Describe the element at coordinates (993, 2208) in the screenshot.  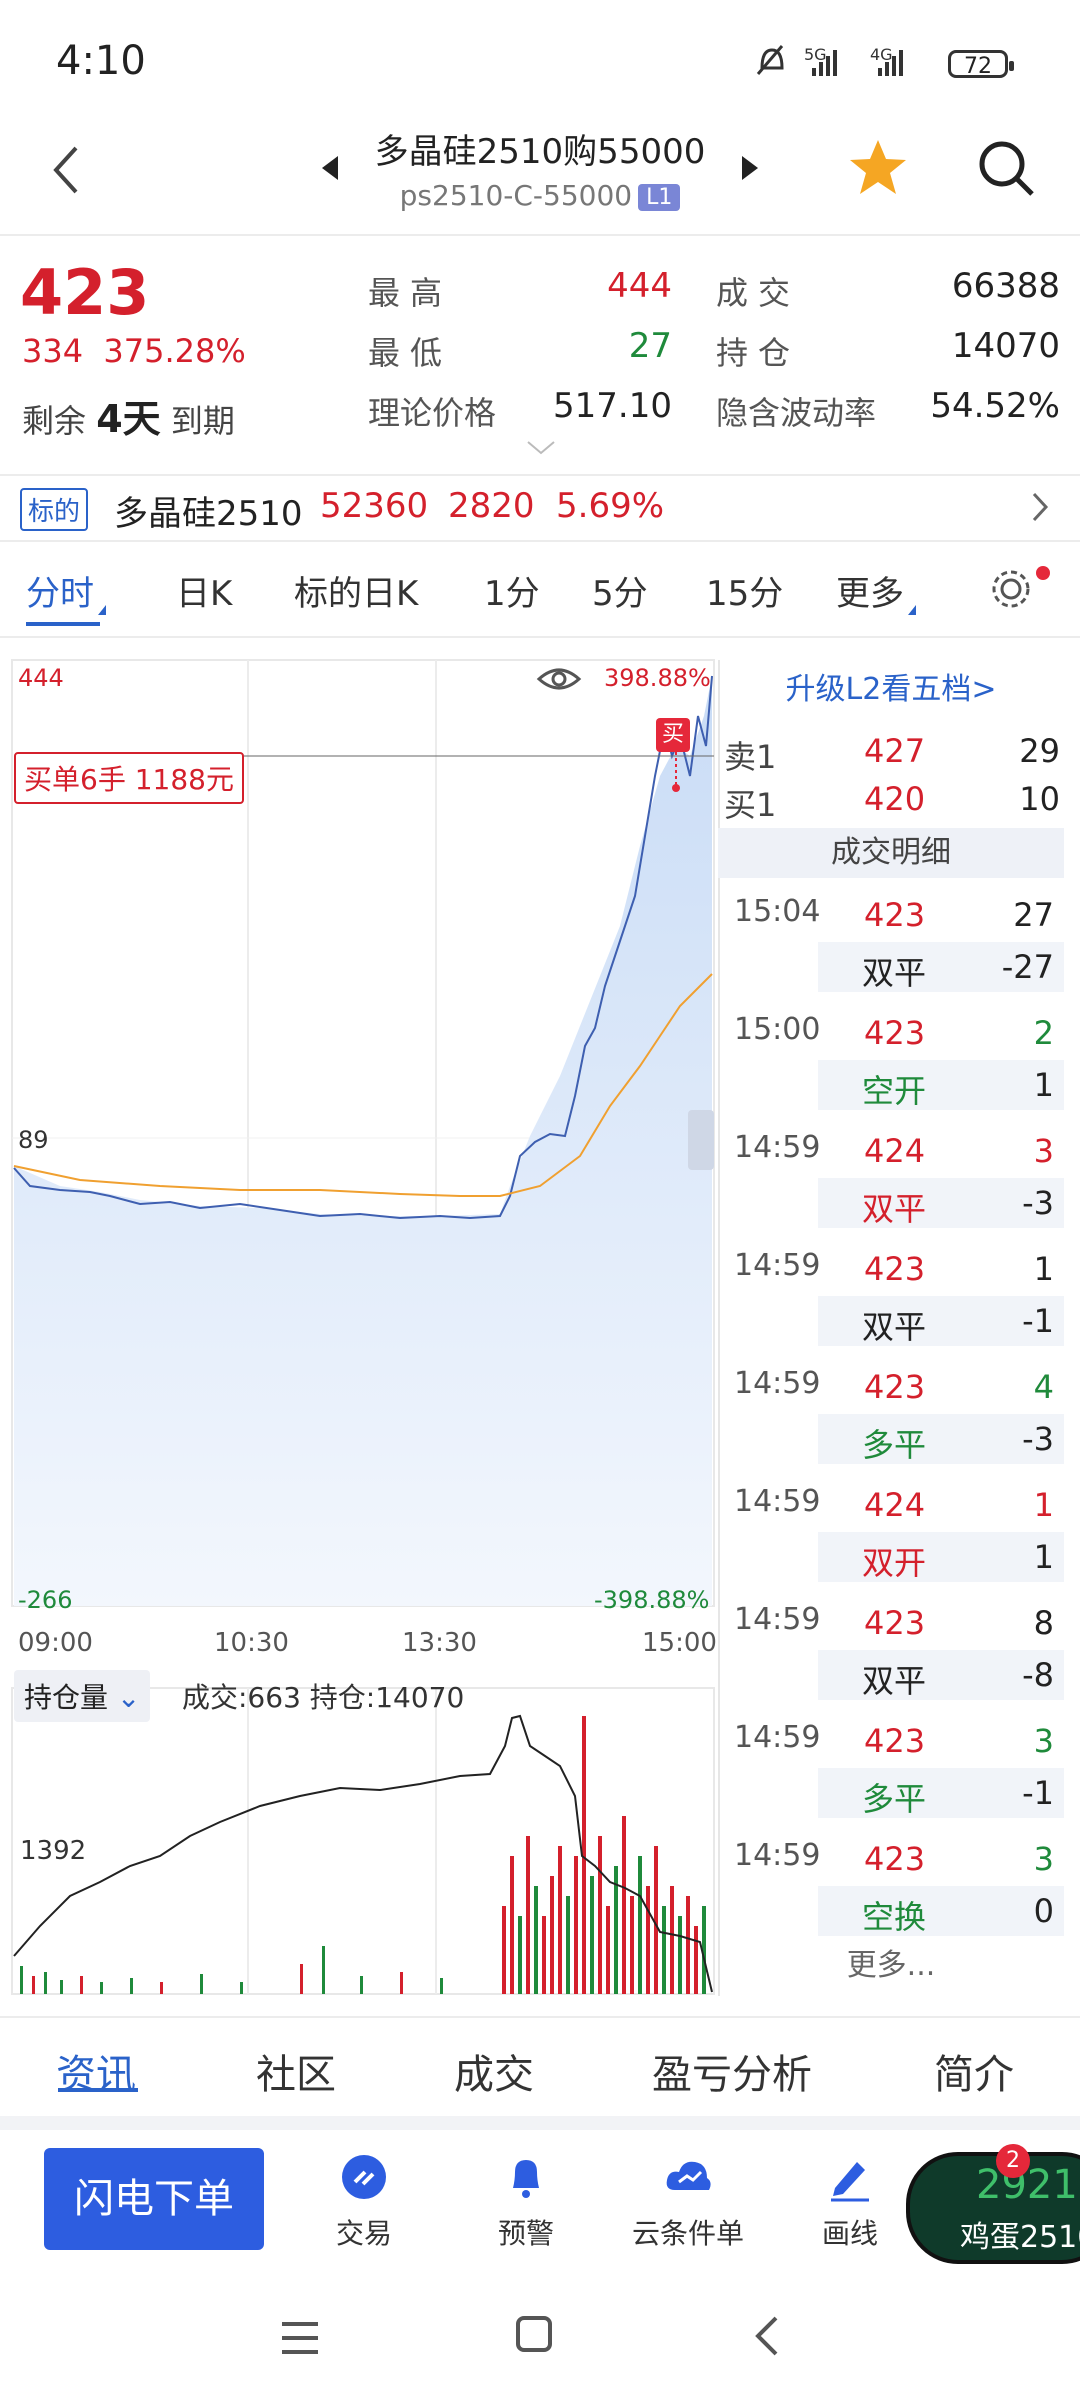
I see `quick-quote-widget: 2921 鸡蛋2510` at that location.